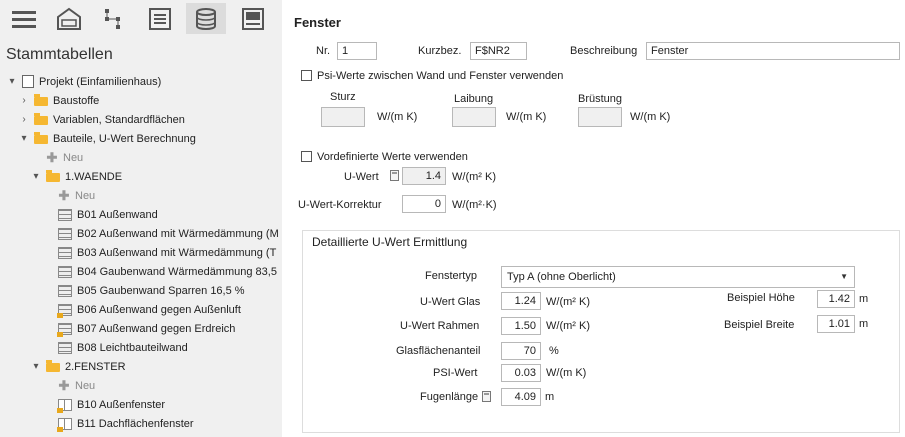 This screenshot has height=437, width=905. I want to click on psi-label: PSI-Wert, so click(455, 373).